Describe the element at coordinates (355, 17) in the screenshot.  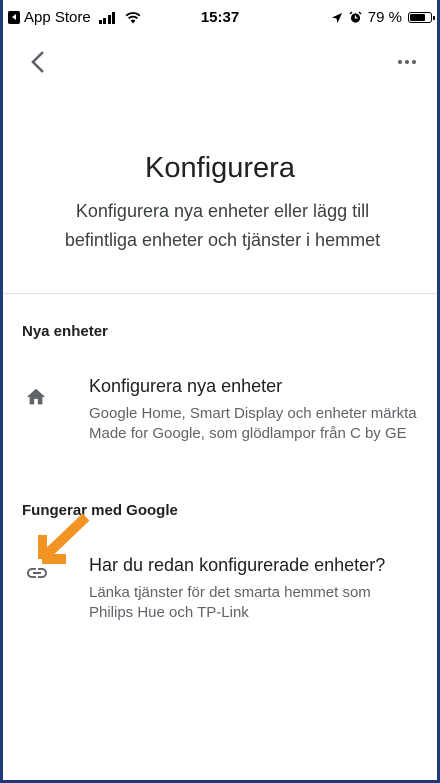
I see `alarm-icon` at that location.